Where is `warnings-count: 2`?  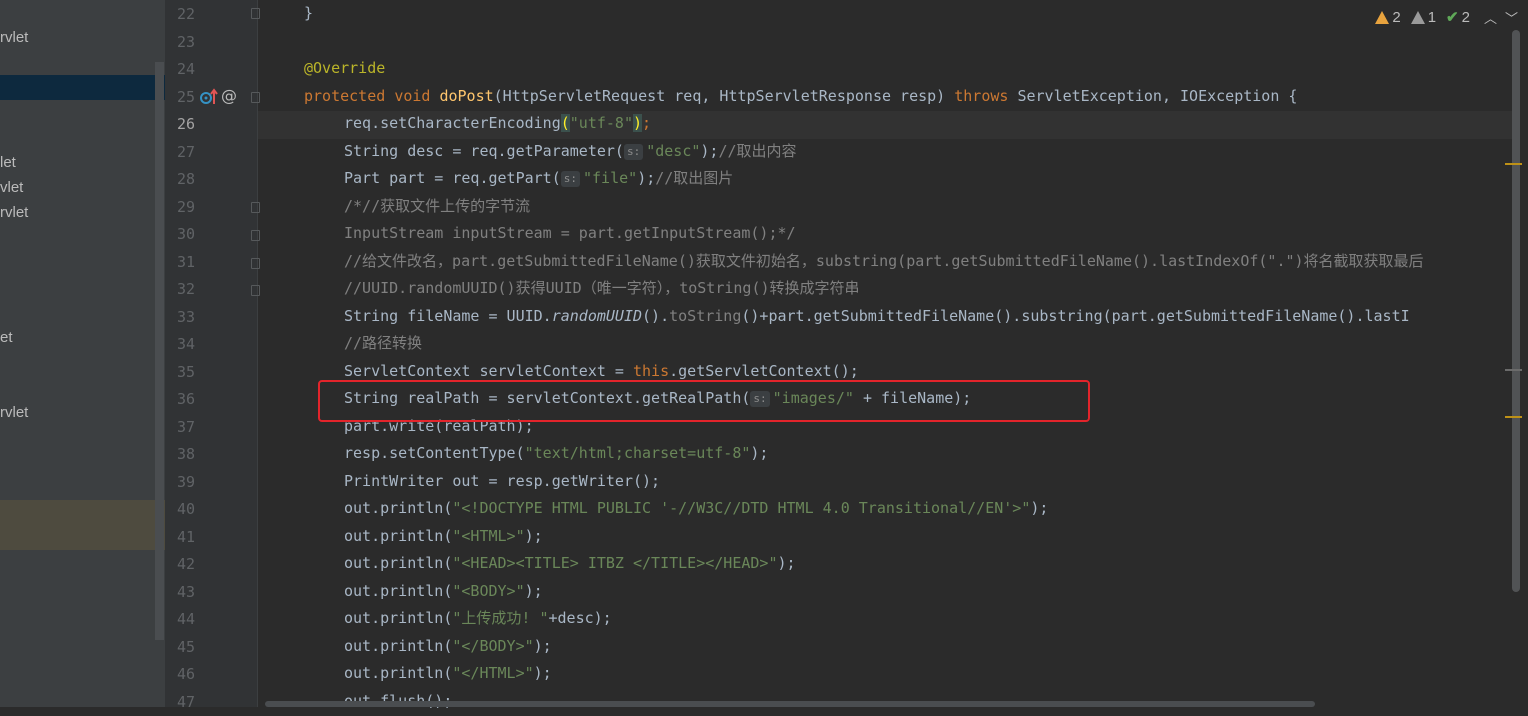
warnings-count: 2 is located at coordinates (1396, 17).